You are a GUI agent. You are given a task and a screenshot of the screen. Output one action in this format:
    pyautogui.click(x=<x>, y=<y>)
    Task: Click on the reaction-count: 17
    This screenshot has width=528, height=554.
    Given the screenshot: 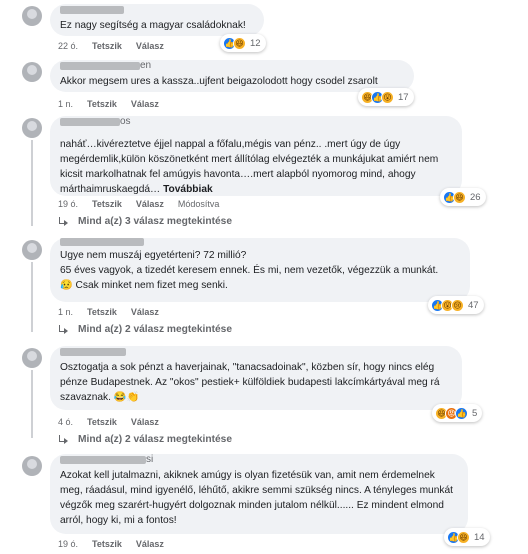 What is the action you would take?
    pyautogui.click(x=403, y=97)
    